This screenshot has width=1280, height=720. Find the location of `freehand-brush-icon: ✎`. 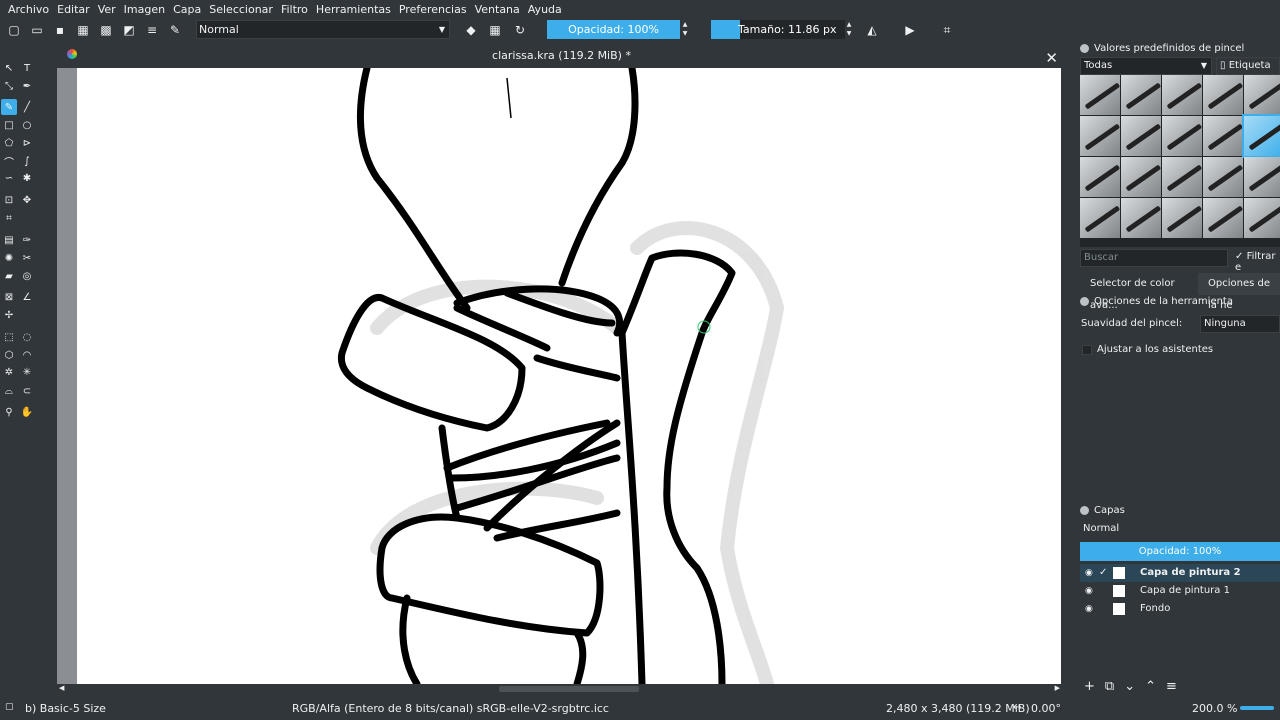

freehand-brush-icon: ✎ is located at coordinates (9, 107).